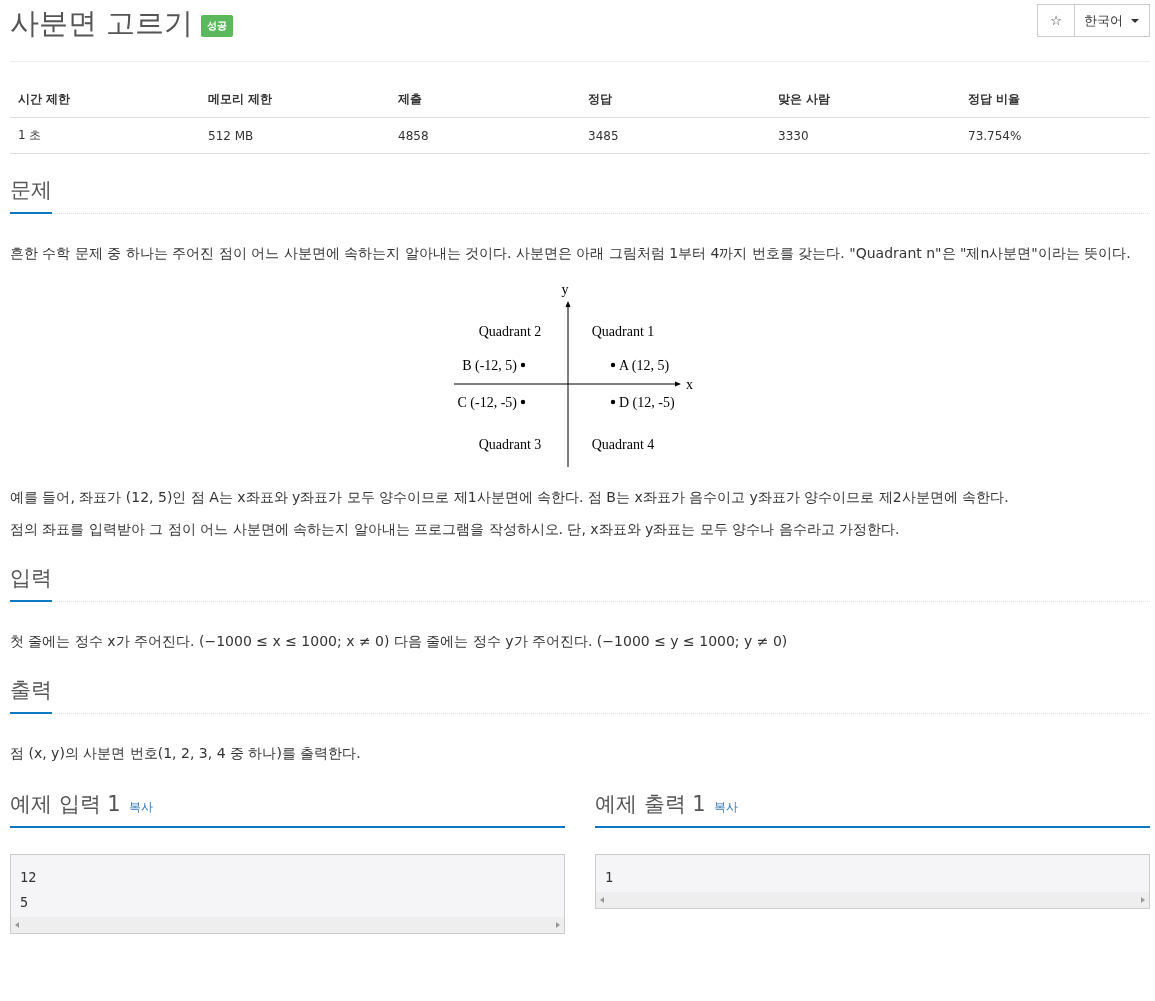 The width and height of the screenshot is (1155, 1001). I want to click on section-heading: 입력, so click(31, 583).